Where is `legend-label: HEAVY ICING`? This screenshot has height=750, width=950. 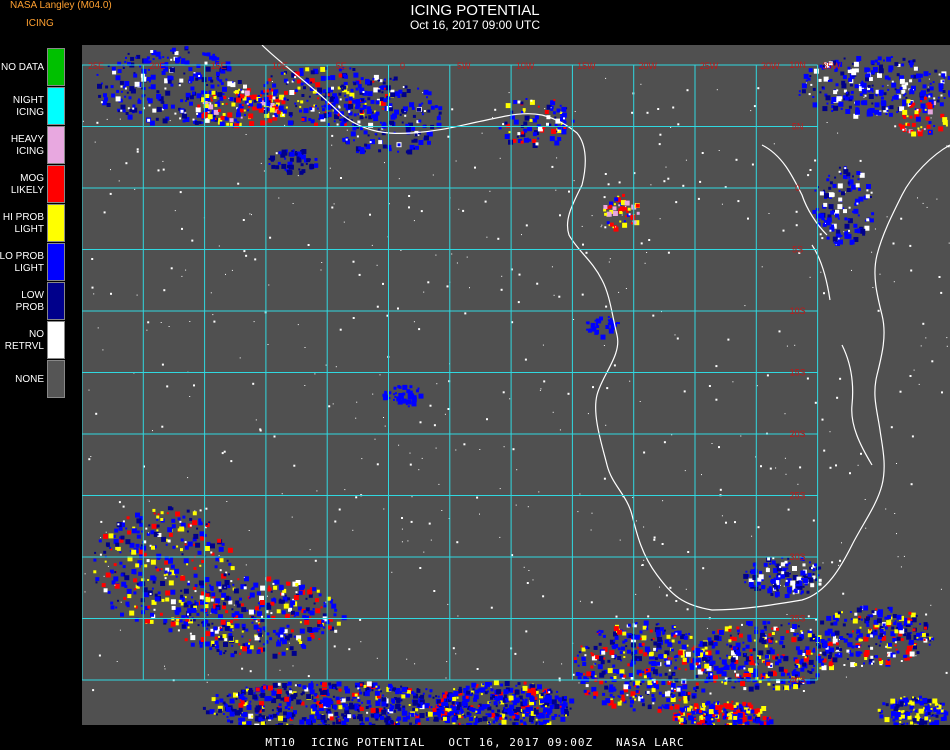
legend-label: HEAVY ICING is located at coordinates (22, 145).